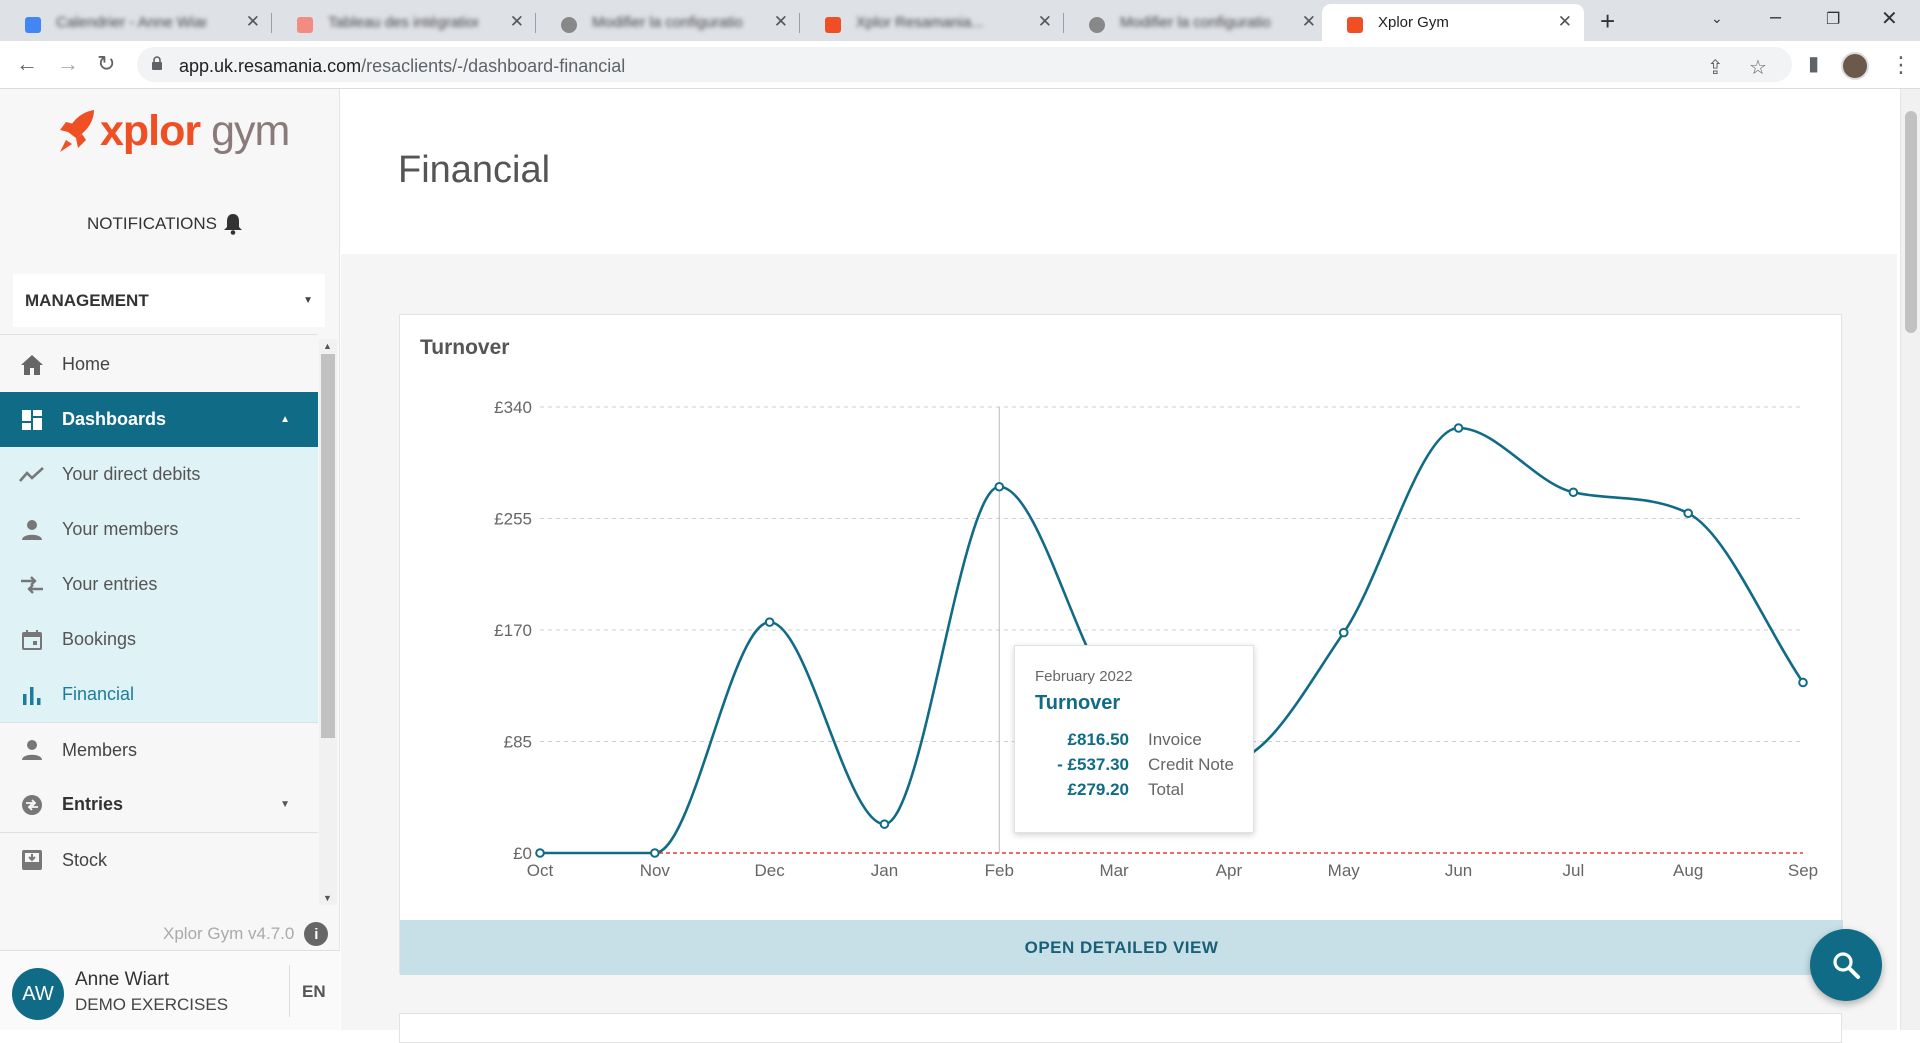  I want to click on browser-tab: Xplor Resamania... ✕, so click(932, 22).